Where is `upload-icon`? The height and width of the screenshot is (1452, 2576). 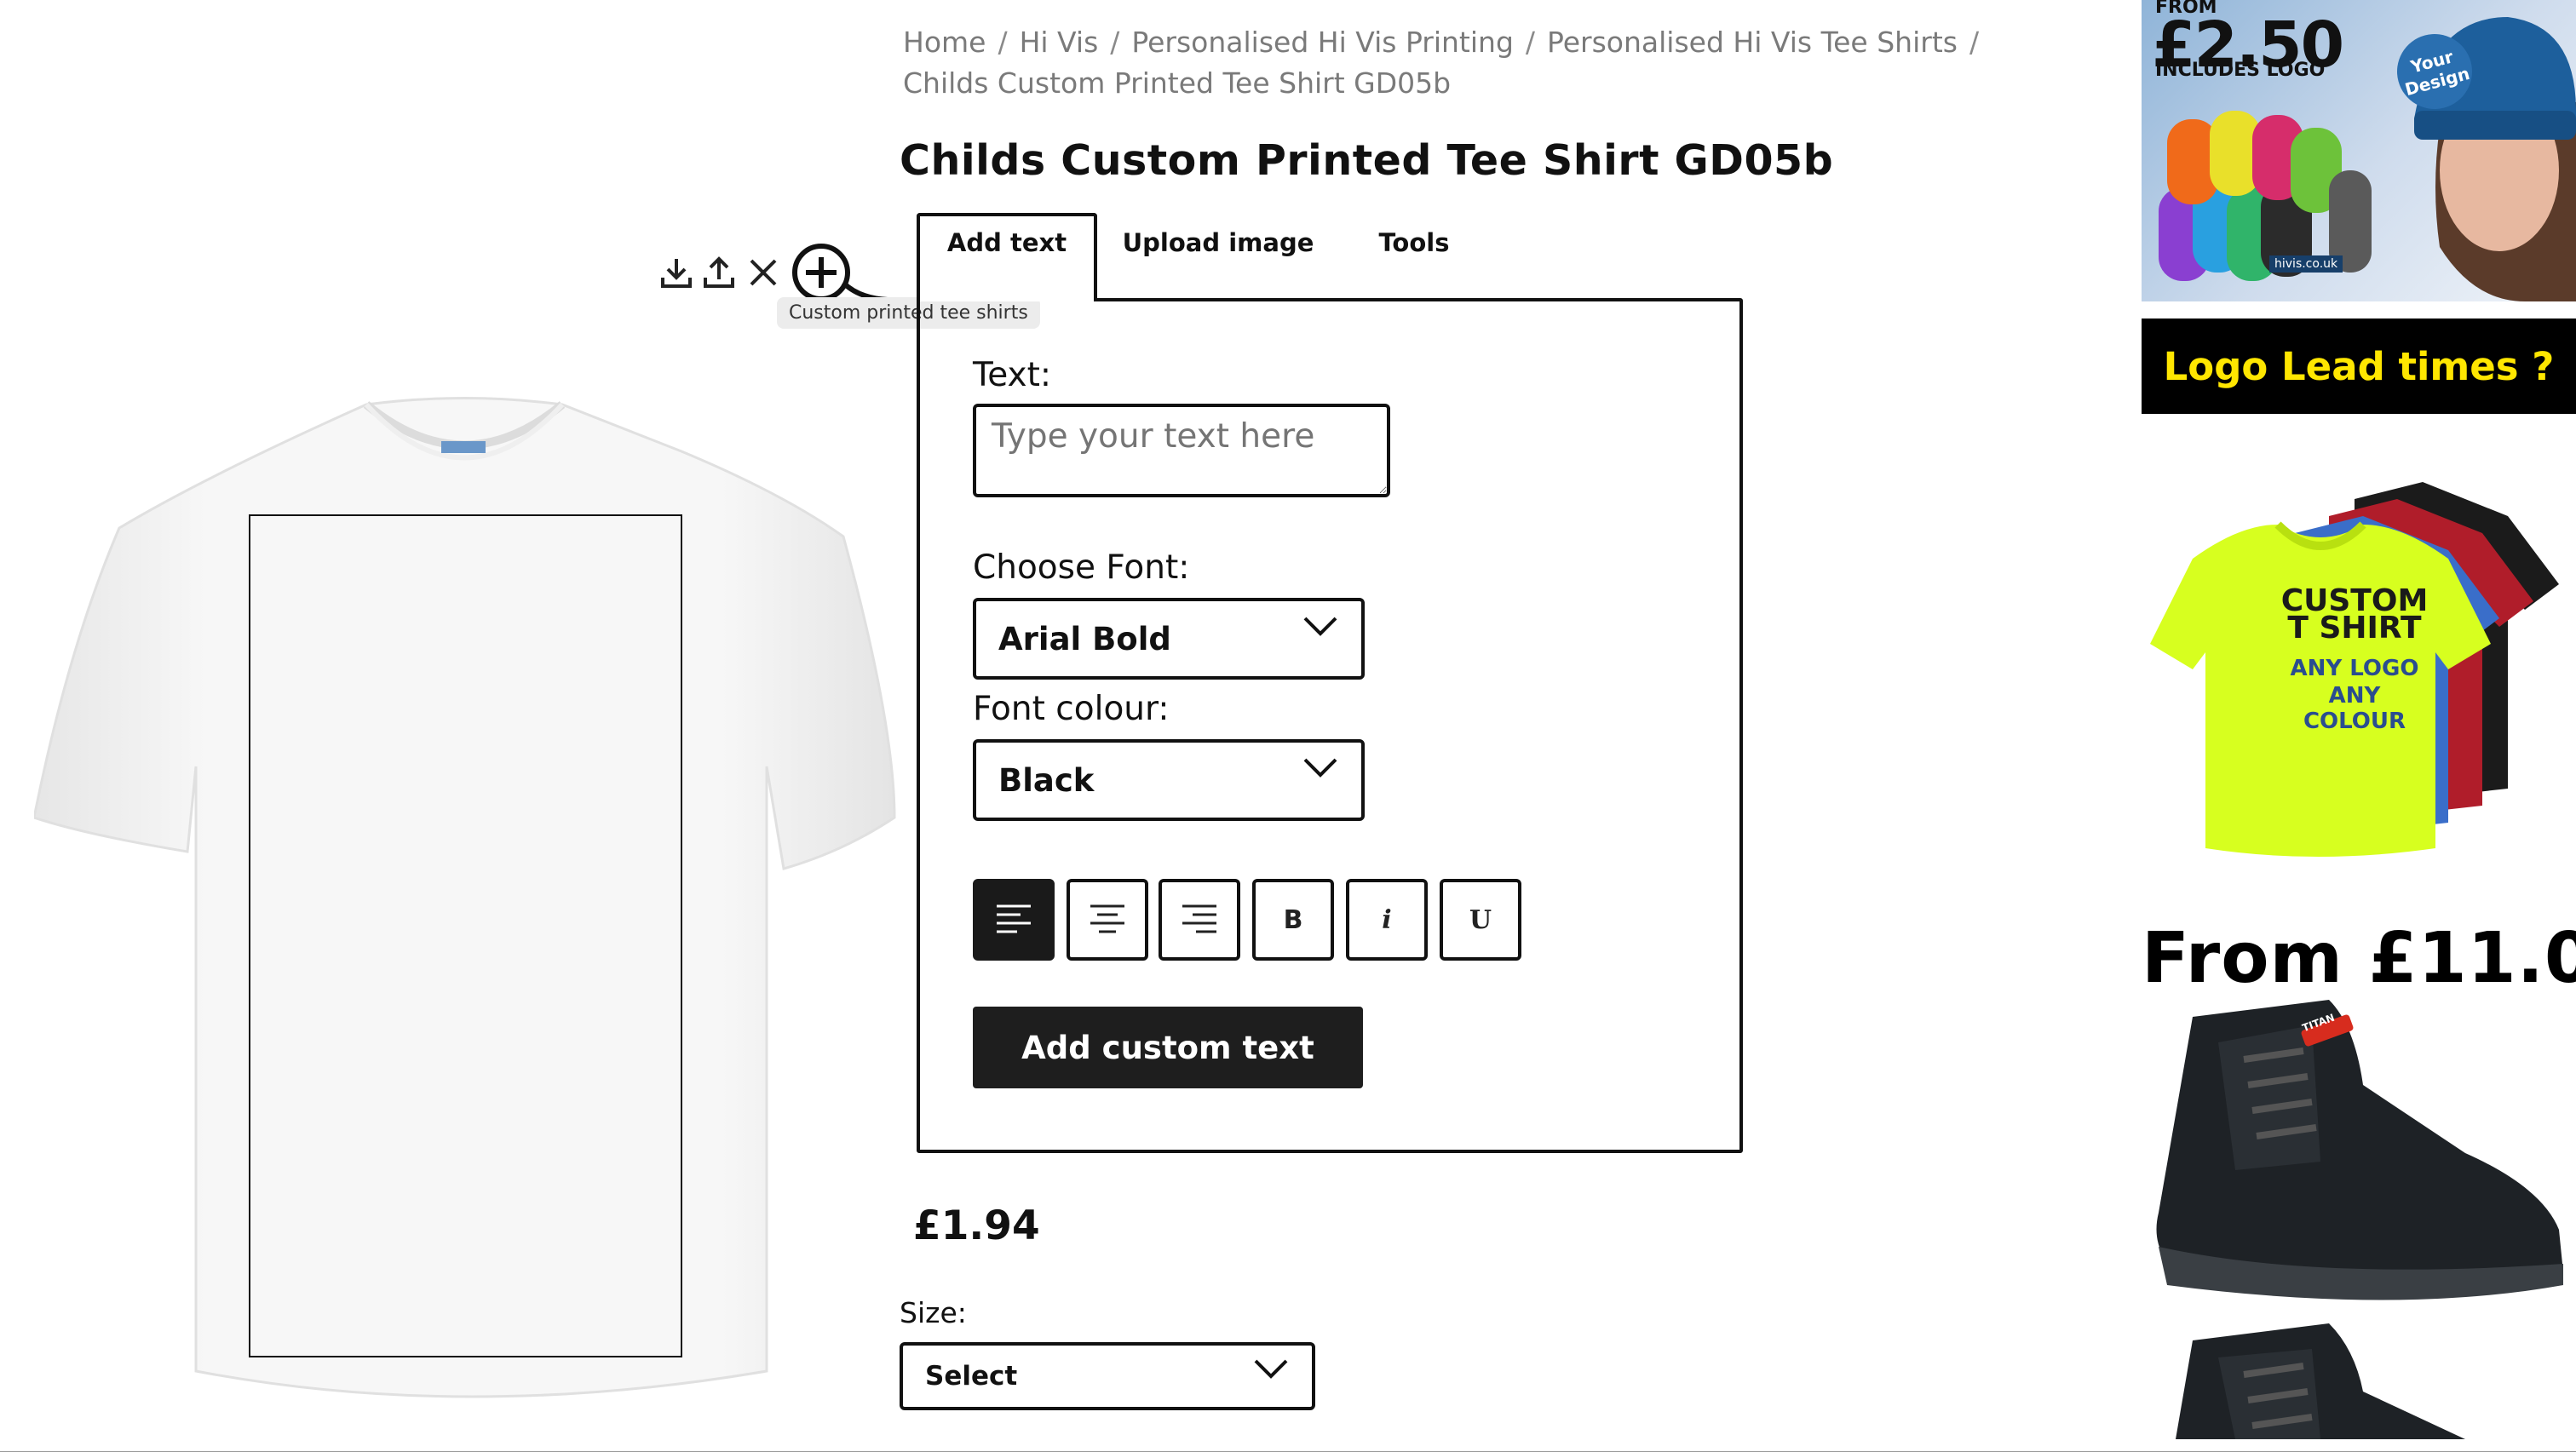 upload-icon is located at coordinates (719, 272).